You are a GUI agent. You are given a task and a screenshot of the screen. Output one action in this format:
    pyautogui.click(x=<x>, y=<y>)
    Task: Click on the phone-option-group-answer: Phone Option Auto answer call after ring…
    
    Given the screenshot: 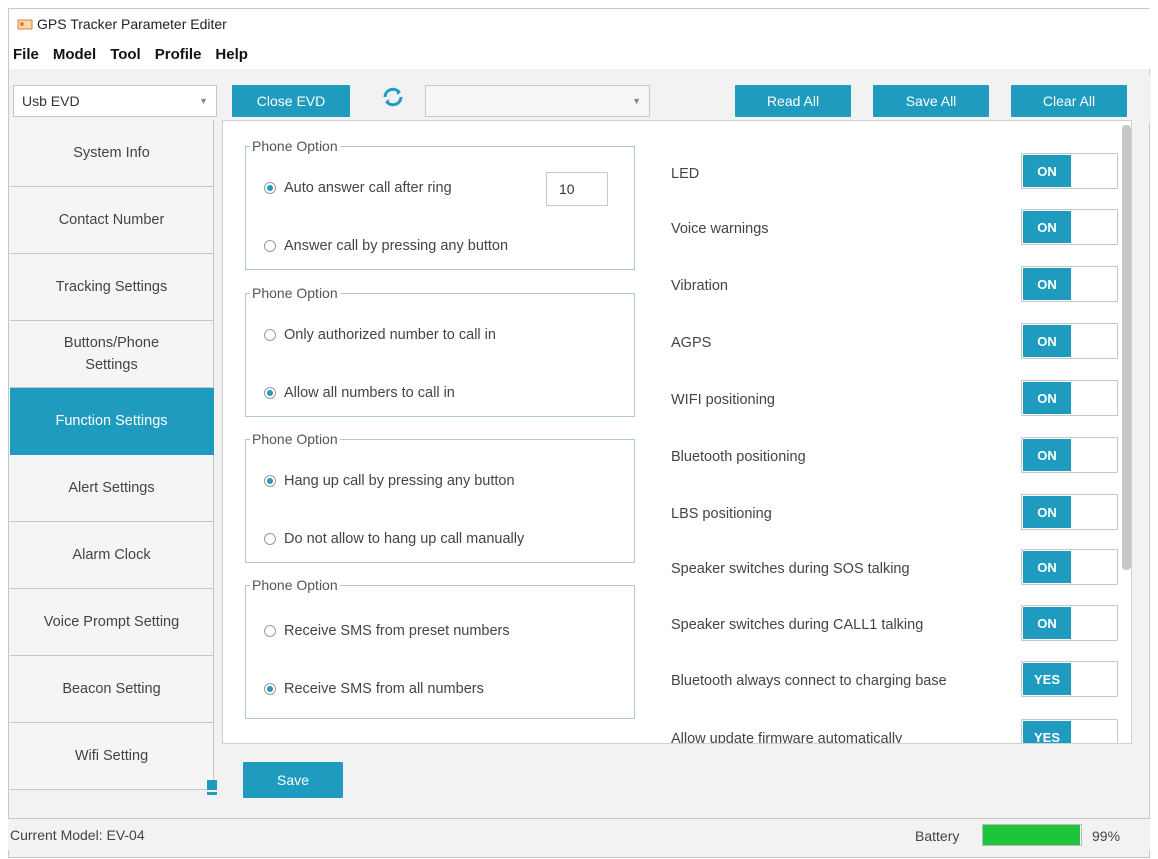 What is the action you would take?
    pyautogui.click(x=440, y=204)
    